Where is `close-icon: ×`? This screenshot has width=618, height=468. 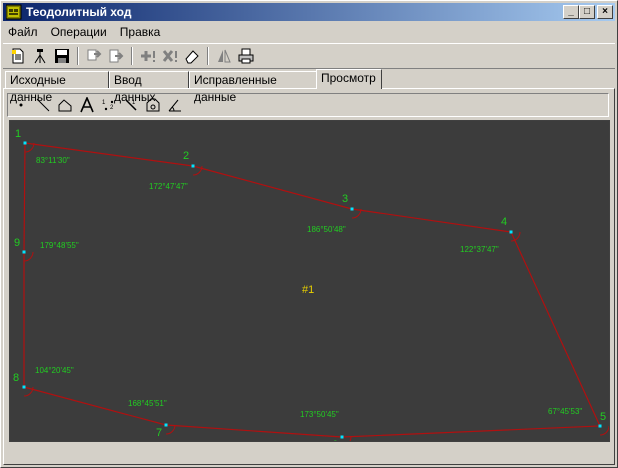 close-icon: × is located at coordinates (605, 11).